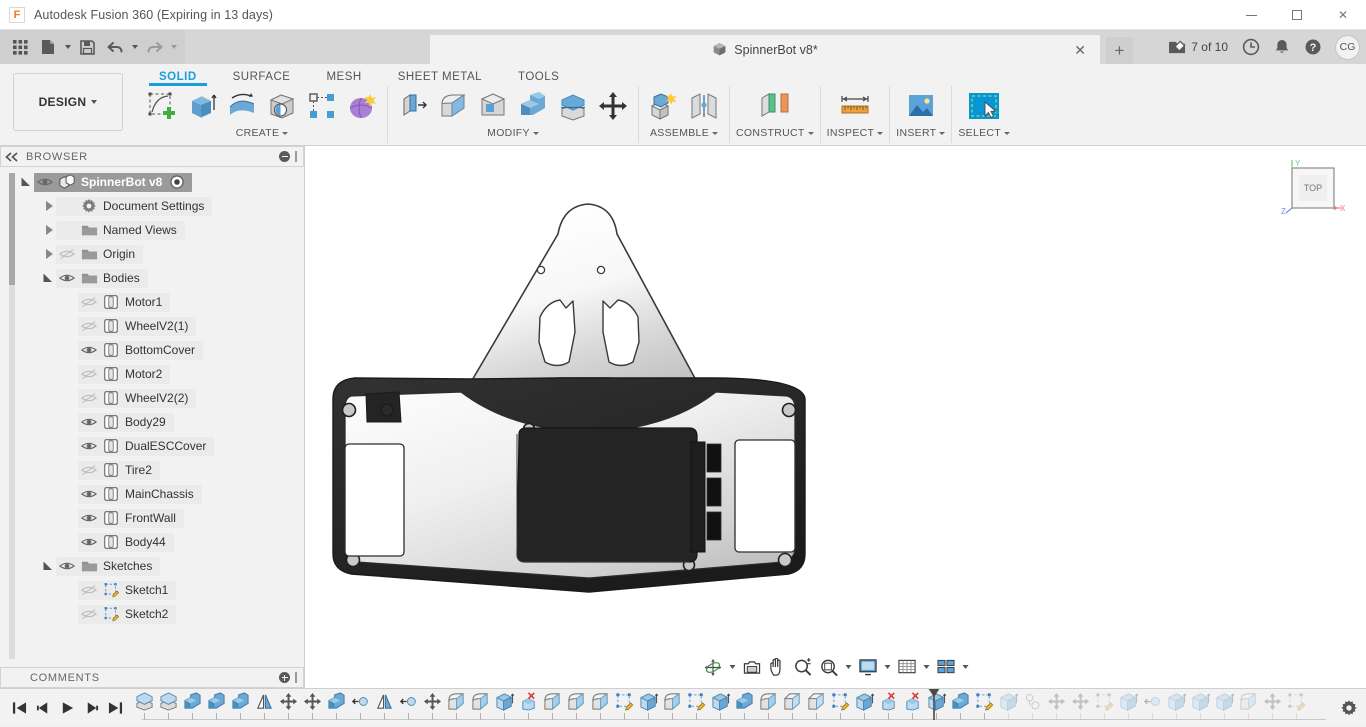 This screenshot has height=727, width=1366. I want to click on job-status-button: 7 of 10, so click(1198, 47).